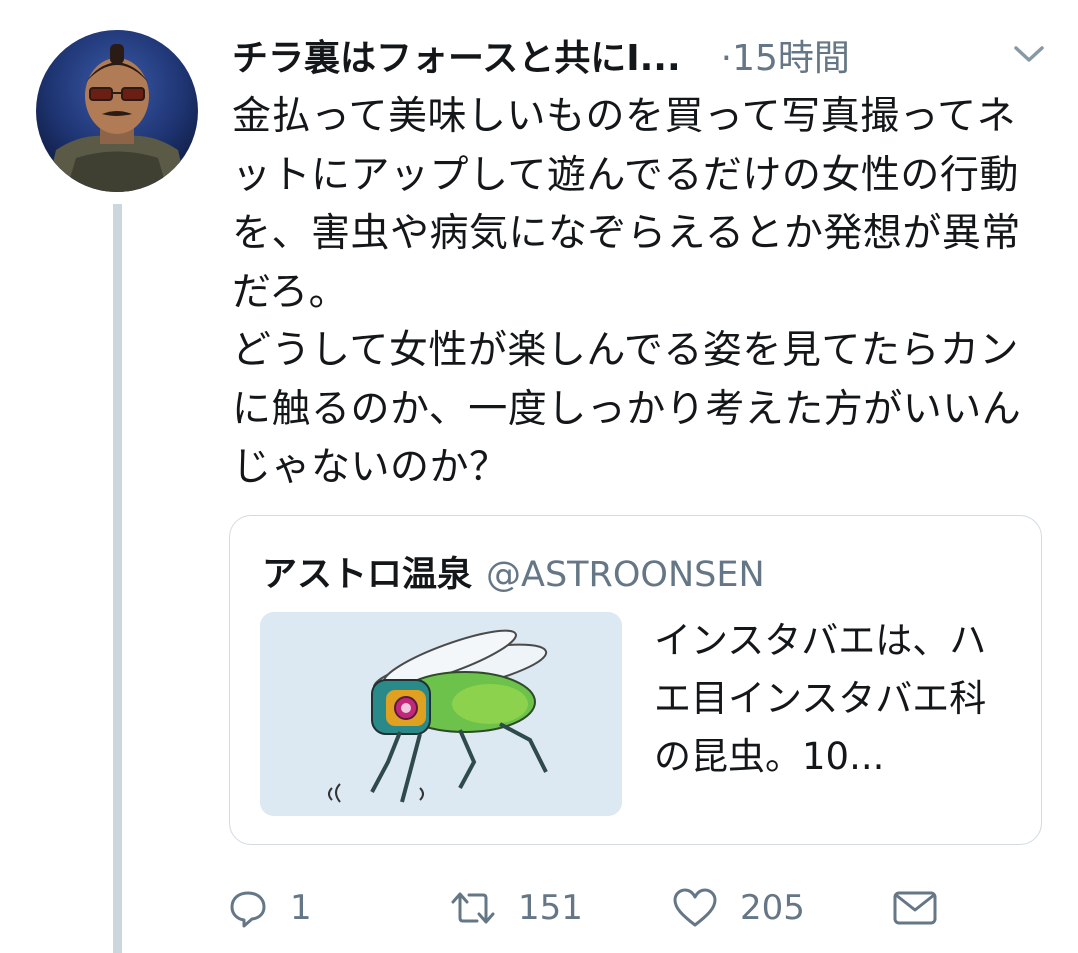  Describe the element at coordinates (785, 55) in the screenshot. I see `timestamp: ·15時間` at that location.